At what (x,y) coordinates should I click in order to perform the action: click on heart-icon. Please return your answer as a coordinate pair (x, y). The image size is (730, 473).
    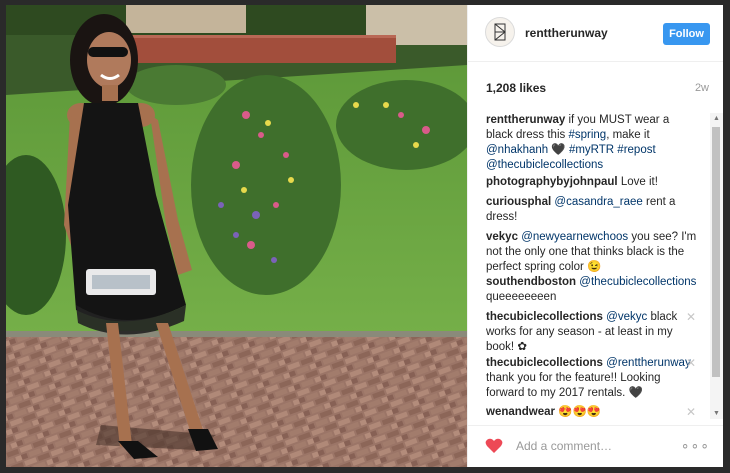
    Looking at the image, I should click on (494, 446).